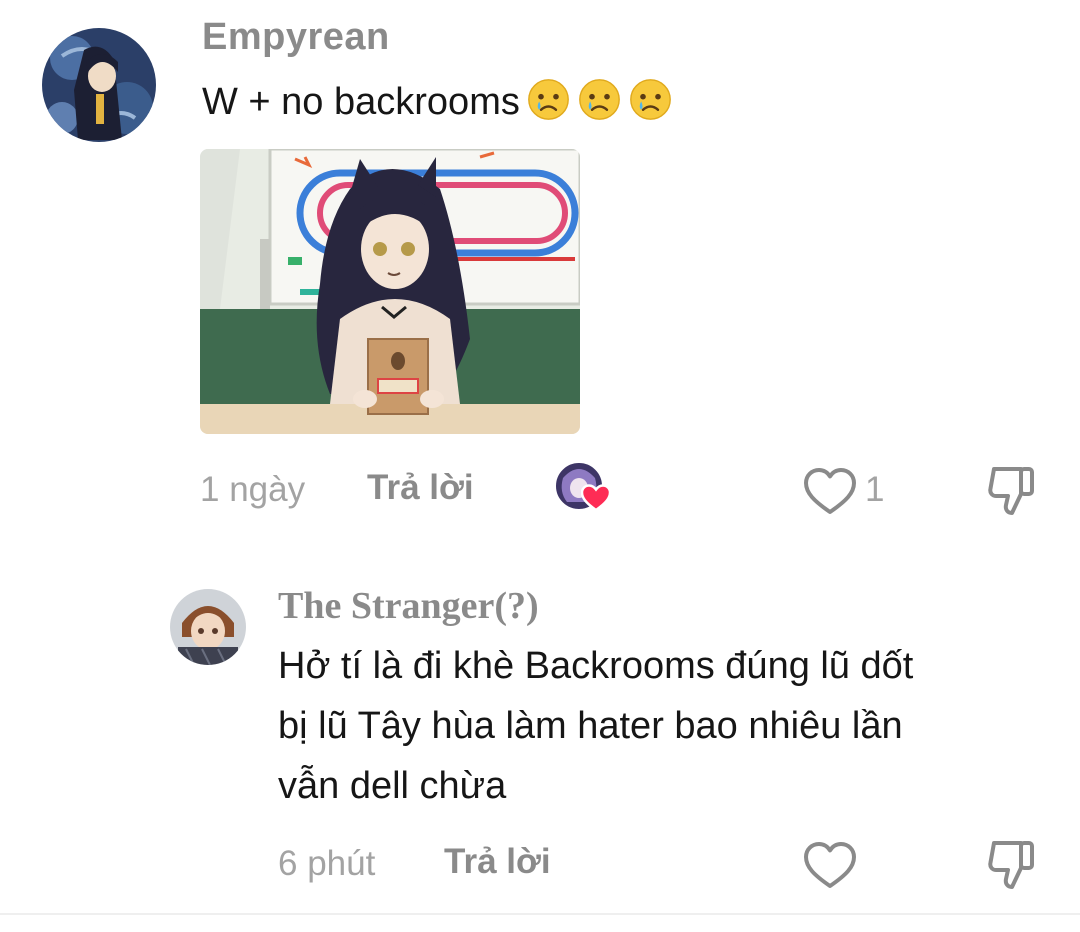  I want to click on like-count: 1, so click(875, 489).